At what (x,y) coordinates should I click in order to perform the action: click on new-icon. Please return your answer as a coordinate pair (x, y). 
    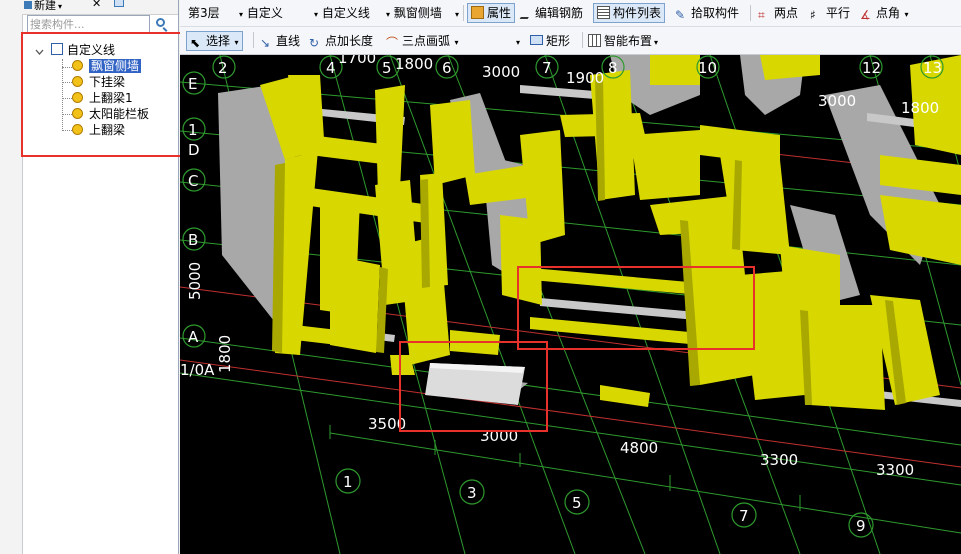
    Looking at the image, I should click on (28, 5).